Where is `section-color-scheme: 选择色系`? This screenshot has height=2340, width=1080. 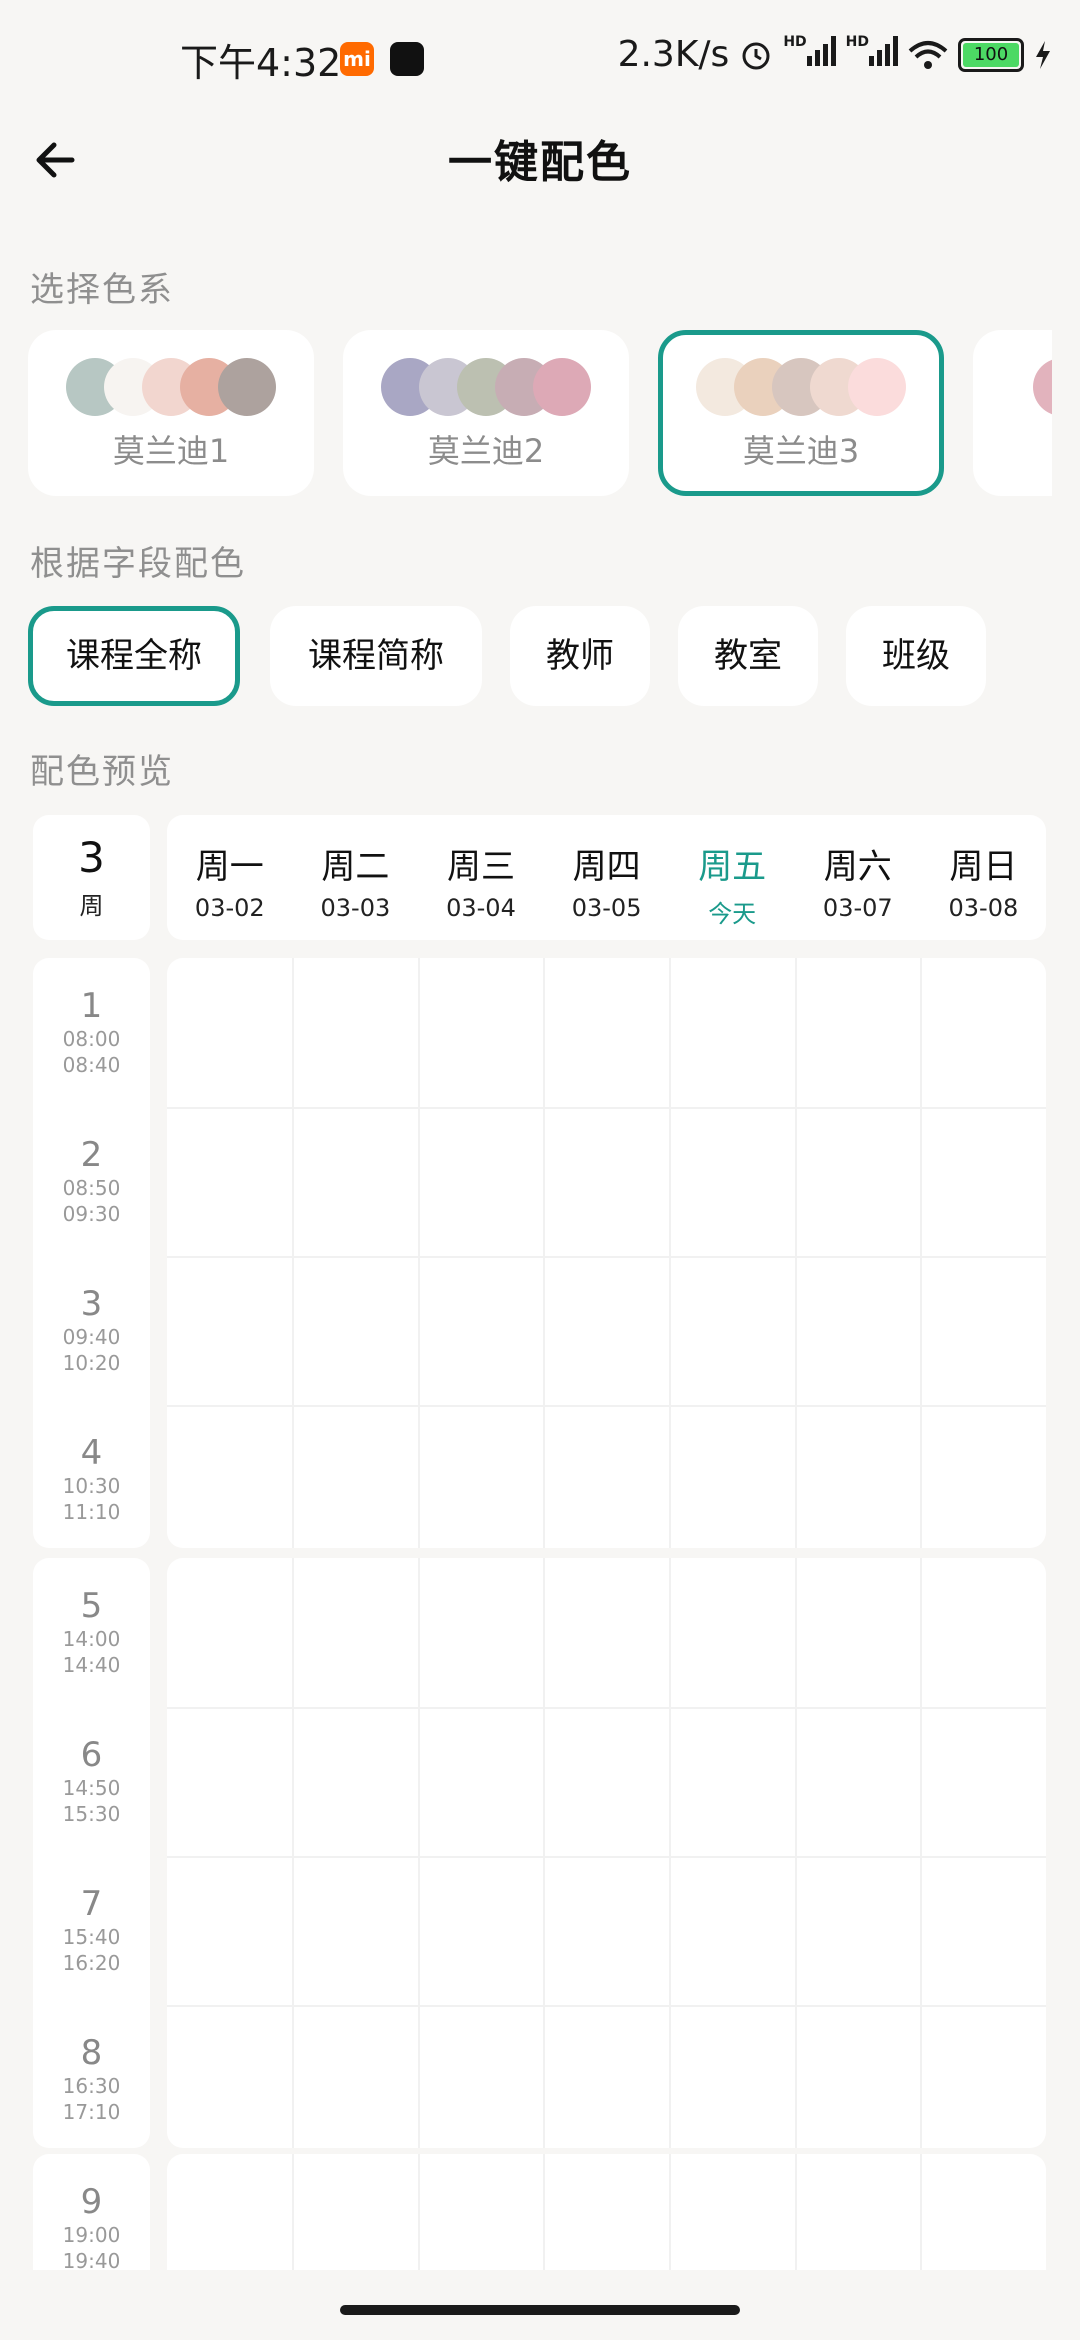 section-color-scheme: 选择色系 is located at coordinates (102, 290).